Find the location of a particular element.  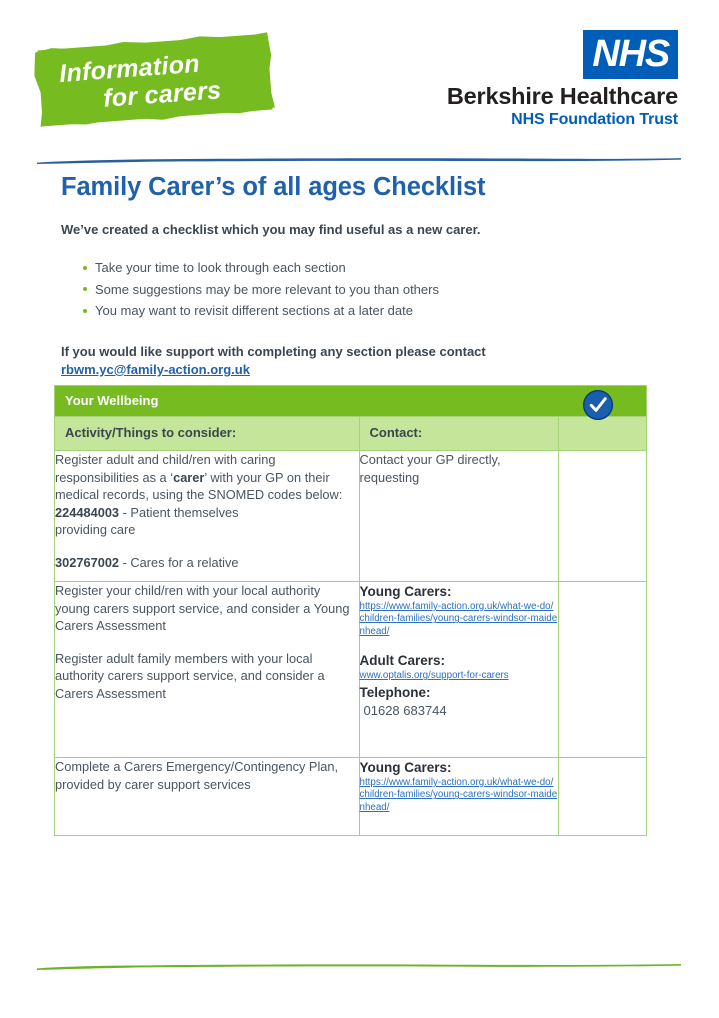

nhs-trust-name: Berkshire Healthcare is located at coordinates (562, 96).